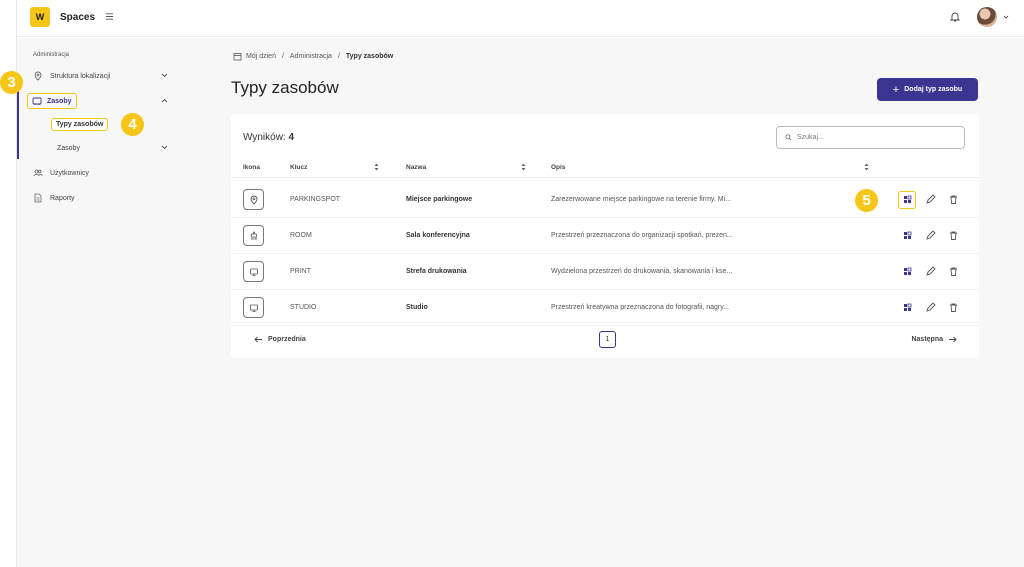 Image resolution: width=1024 pixels, height=567 pixels. Describe the element at coordinates (417, 307) in the screenshot. I see `row-name: Studio` at that location.